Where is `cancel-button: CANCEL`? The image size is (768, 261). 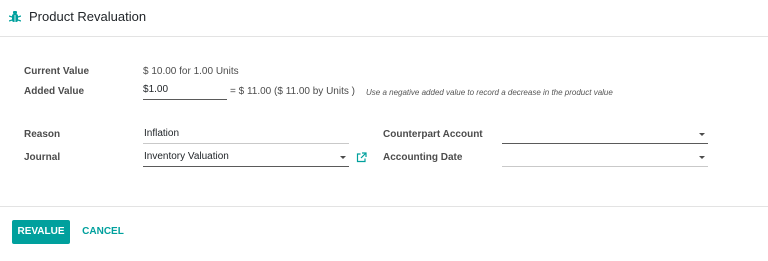
cancel-button: CANCEL is located at coordinates (103, 232).